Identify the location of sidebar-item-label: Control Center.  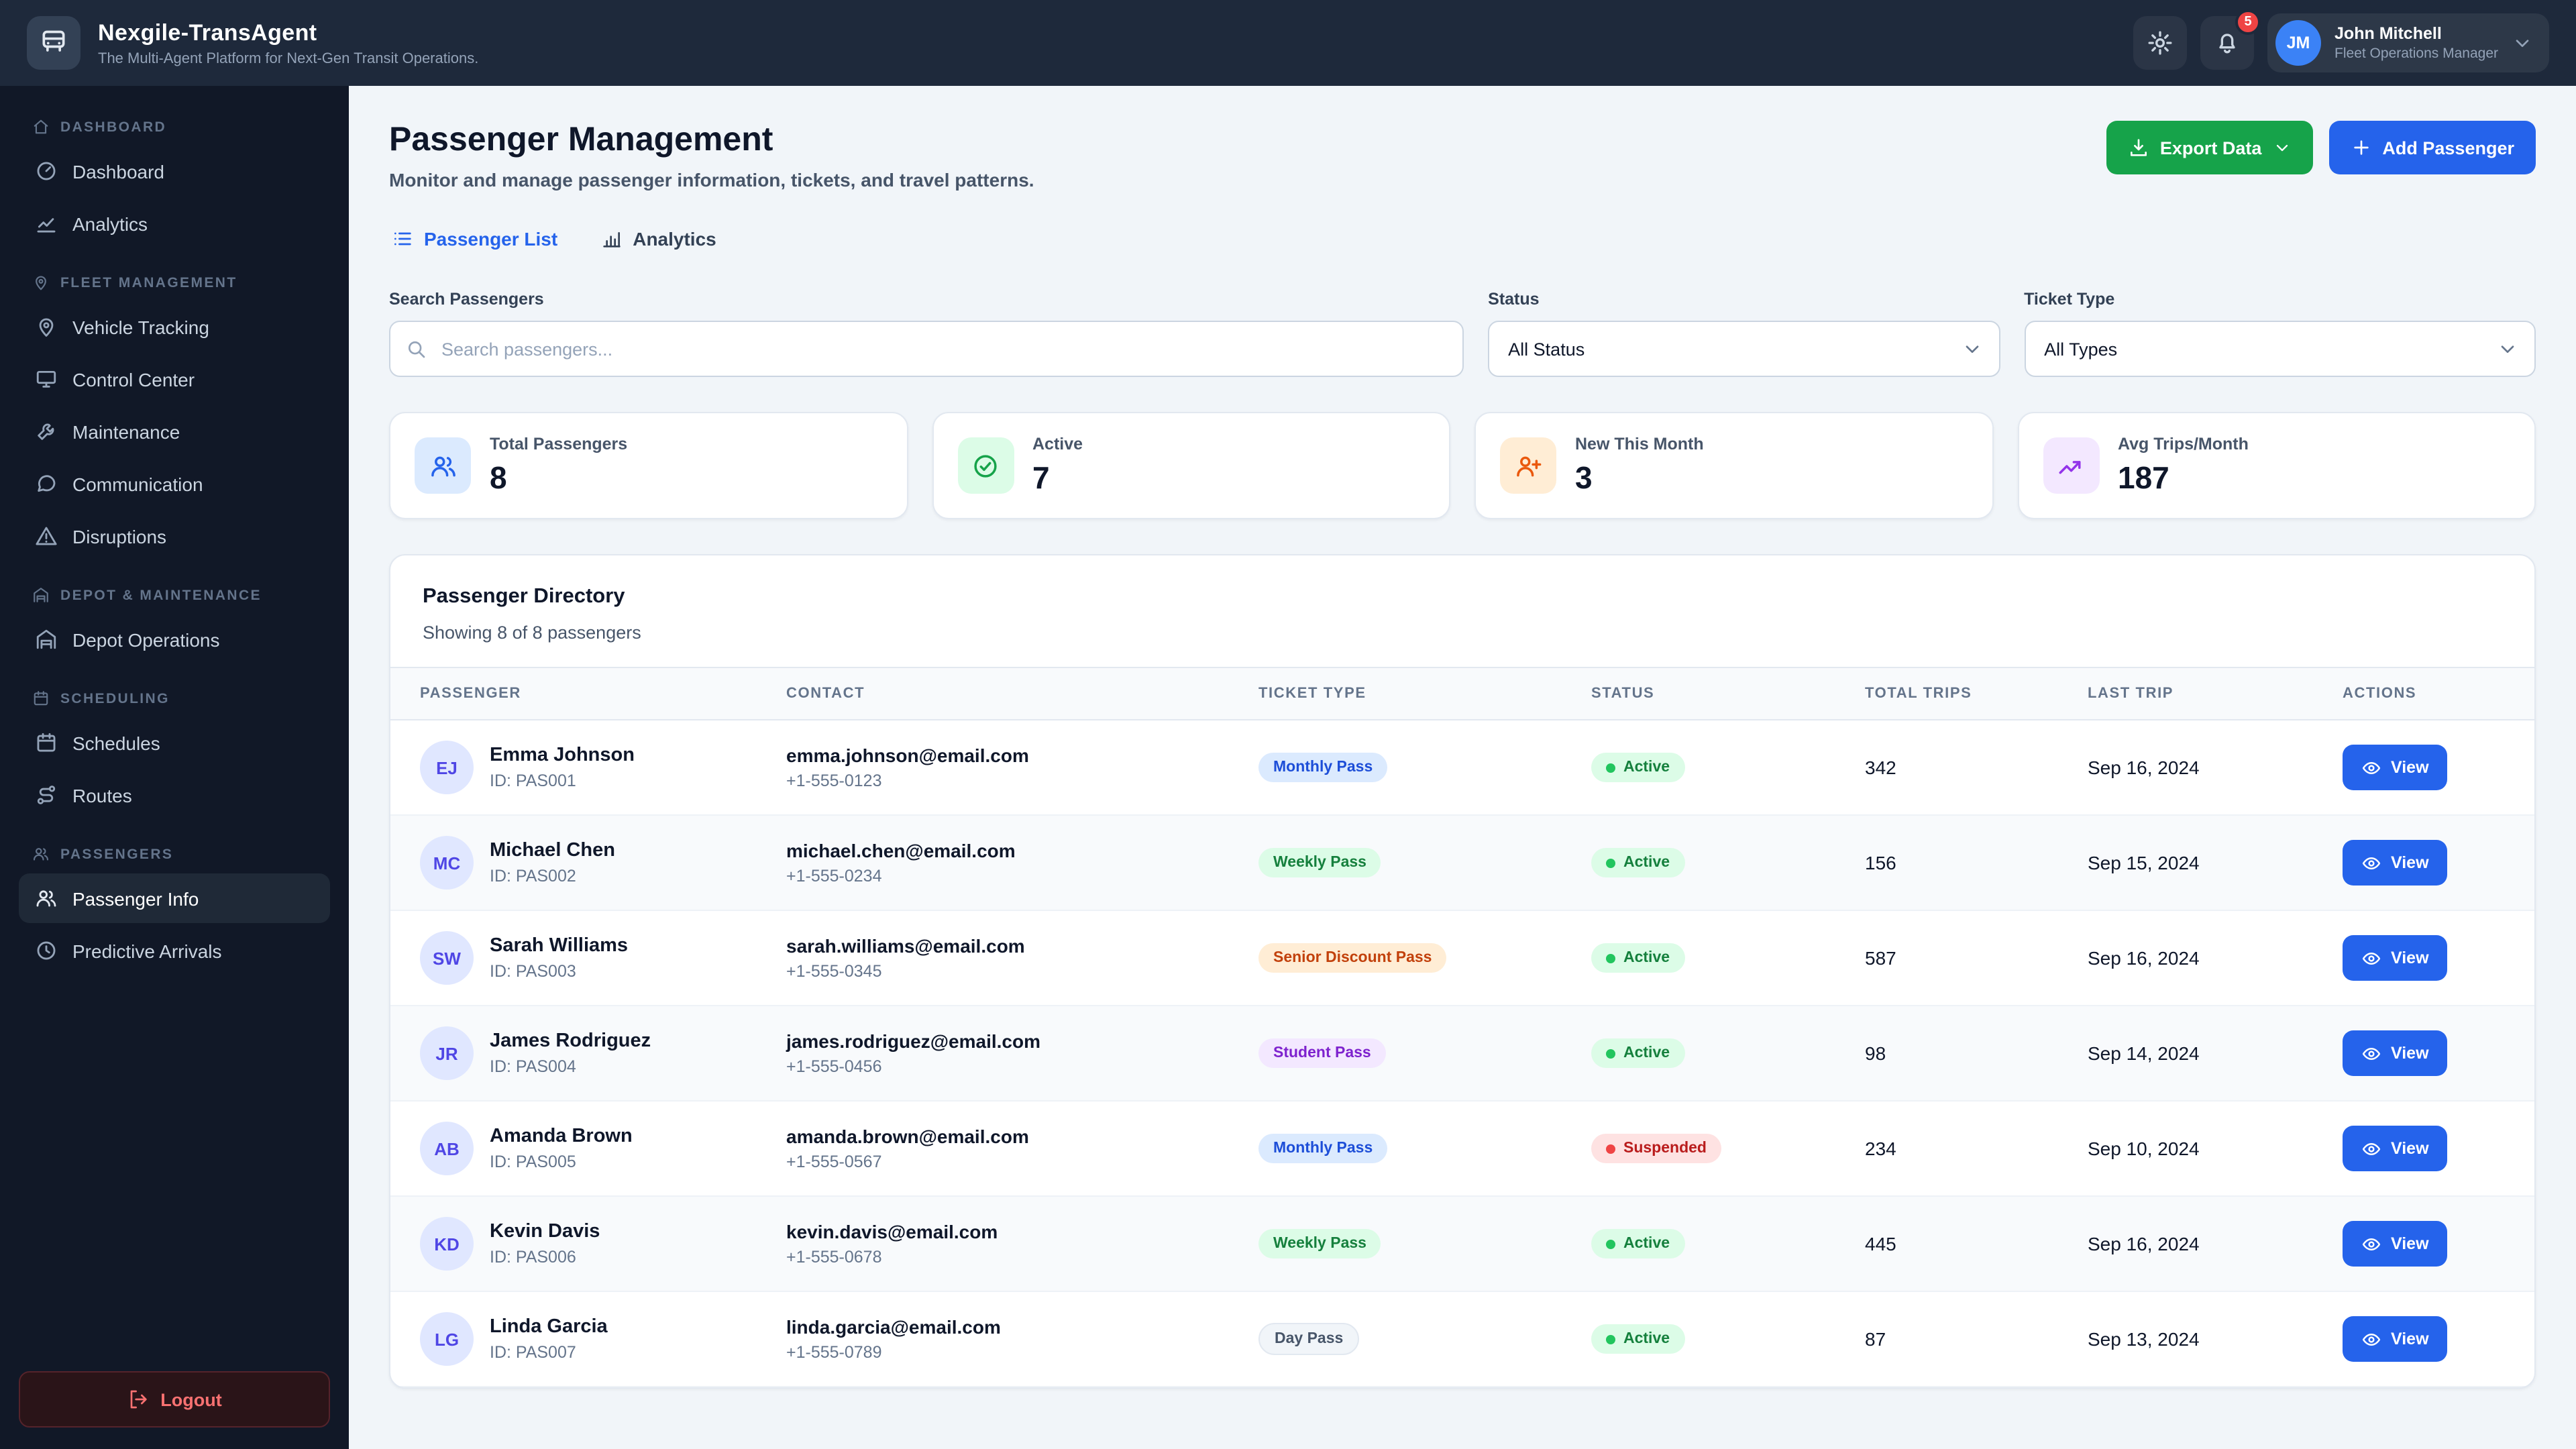
(133, 379).